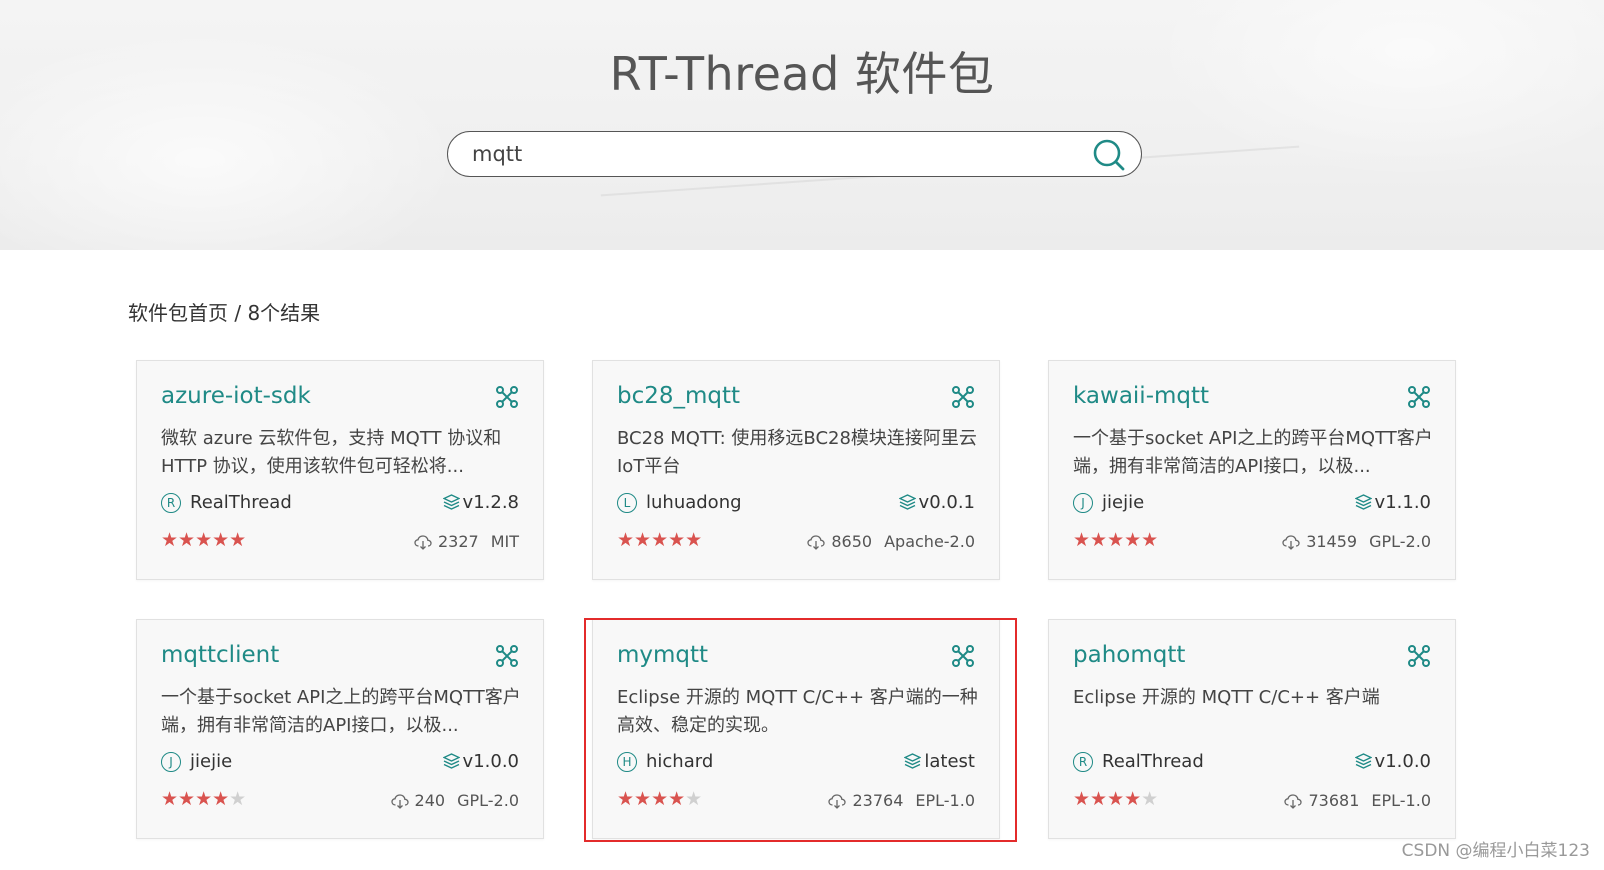  I want to click on license: EPL-1.0, so click(1401, 800).